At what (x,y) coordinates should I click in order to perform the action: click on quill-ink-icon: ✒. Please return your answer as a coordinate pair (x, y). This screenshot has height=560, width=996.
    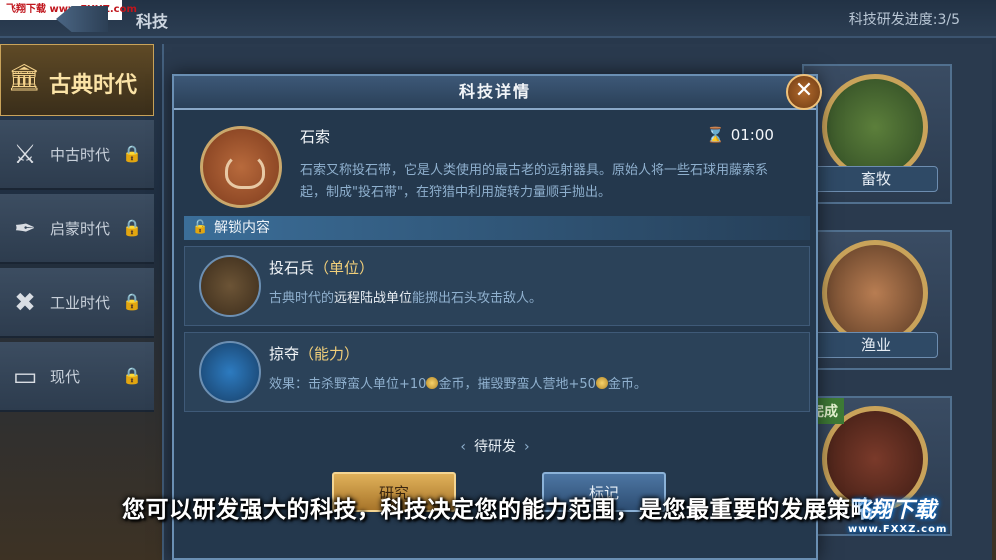
    Looking at the image, I should click on (25, 229).